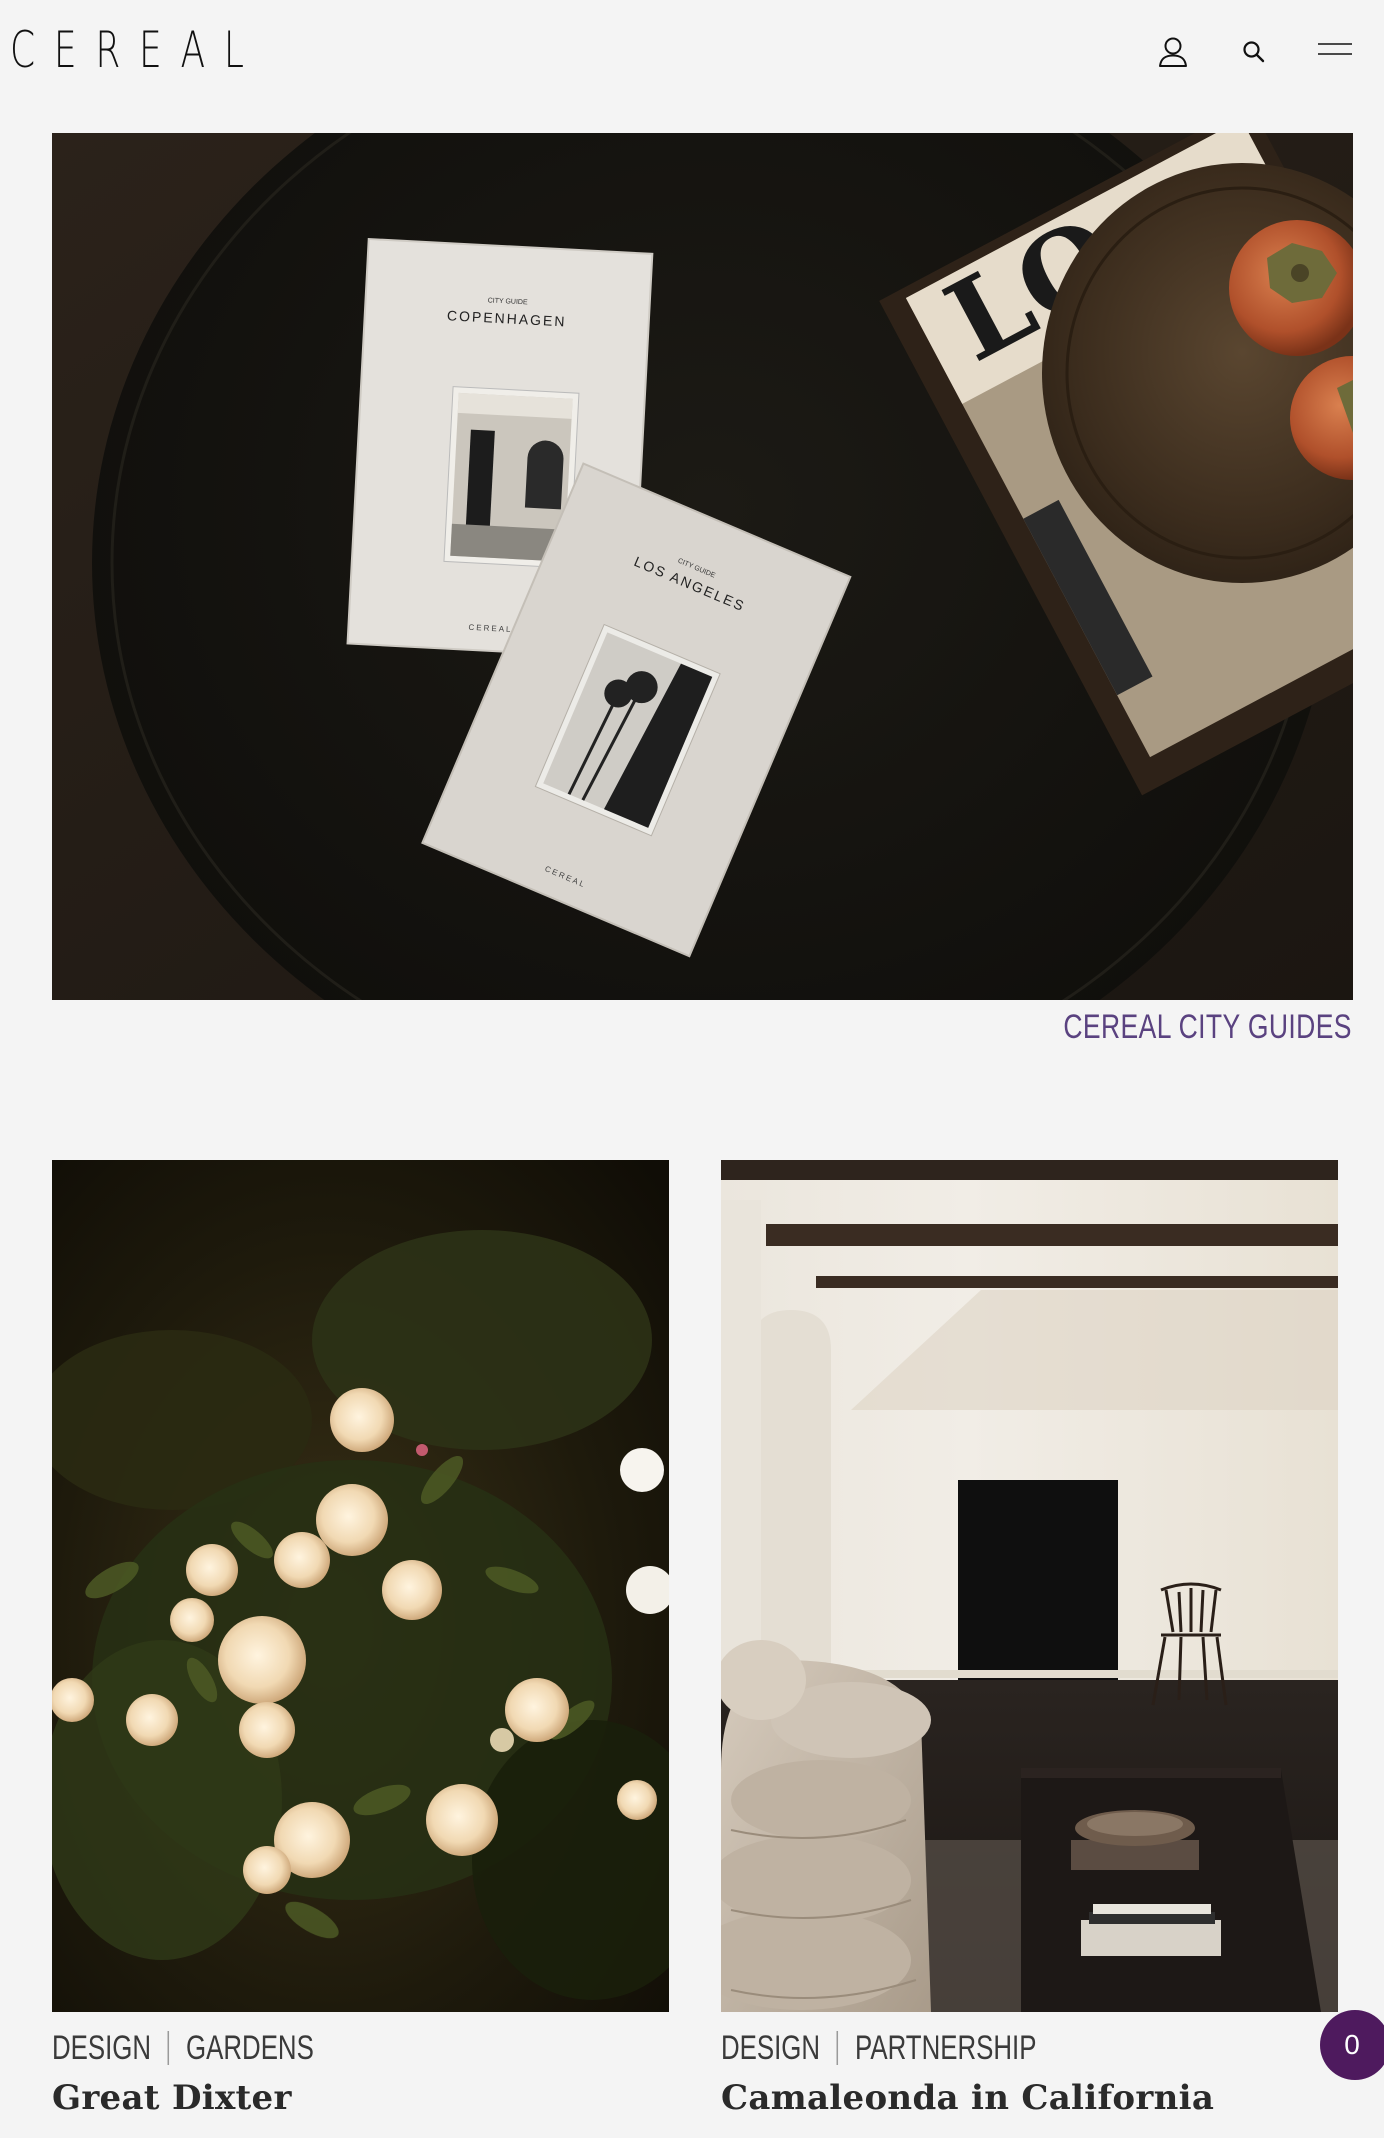  Describe the element at coordinates (1352, 2045) in the screenshot. I see `cart-count-button: 0` at that location.